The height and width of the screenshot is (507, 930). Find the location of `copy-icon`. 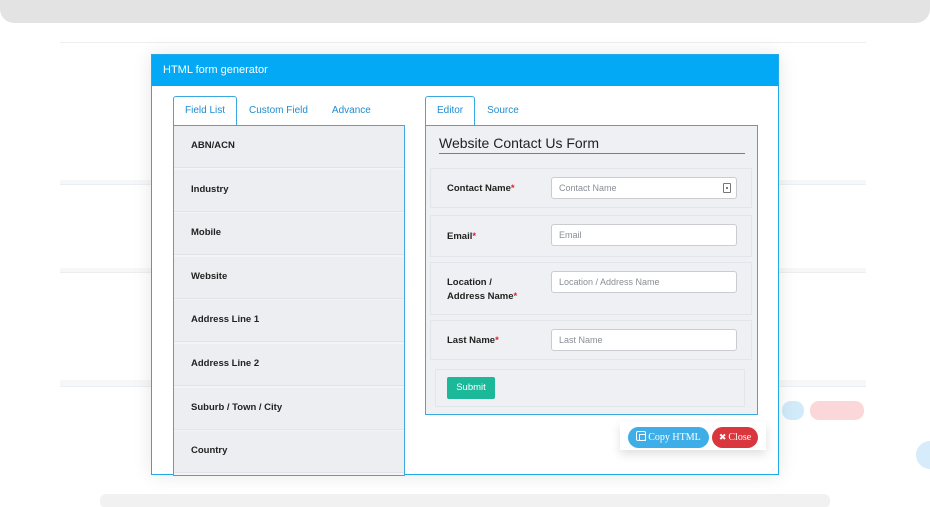

copy-icon is located at coordinates (641, 436).